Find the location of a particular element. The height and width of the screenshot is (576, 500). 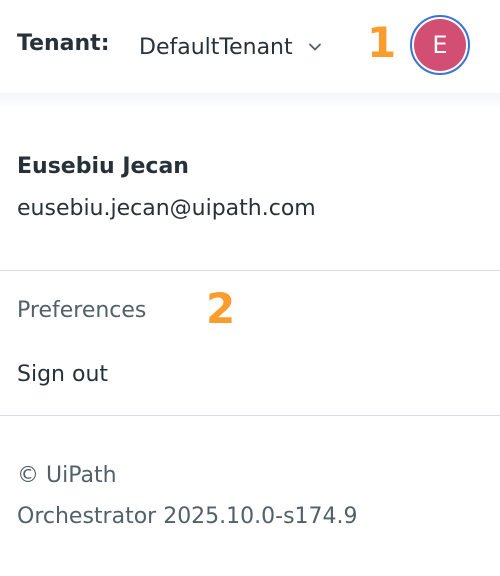

tenant-dropdown: DefaultTenant is located at coordinates (231, 47).